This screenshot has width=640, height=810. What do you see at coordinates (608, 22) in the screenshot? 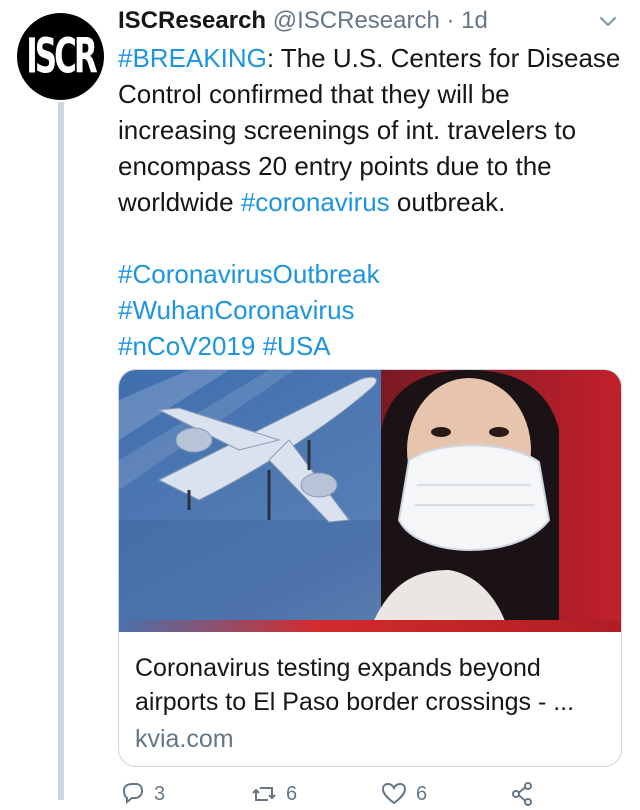
I see `chevron-down-icon` at bounding box center [608, 22].